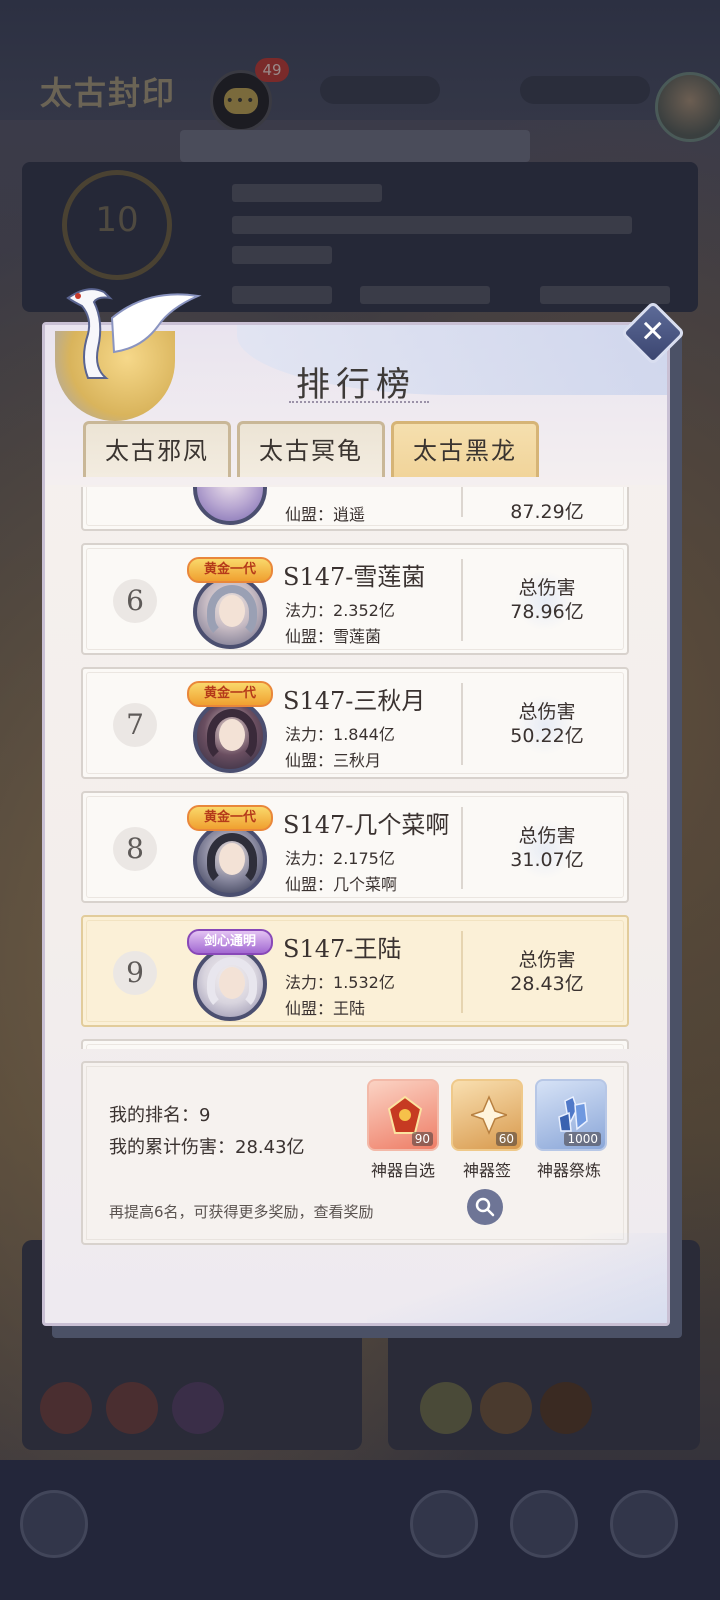 The height and width of the screenshot is (1600, 720). I want to click on view-rewards-button, so click(485, 1207).